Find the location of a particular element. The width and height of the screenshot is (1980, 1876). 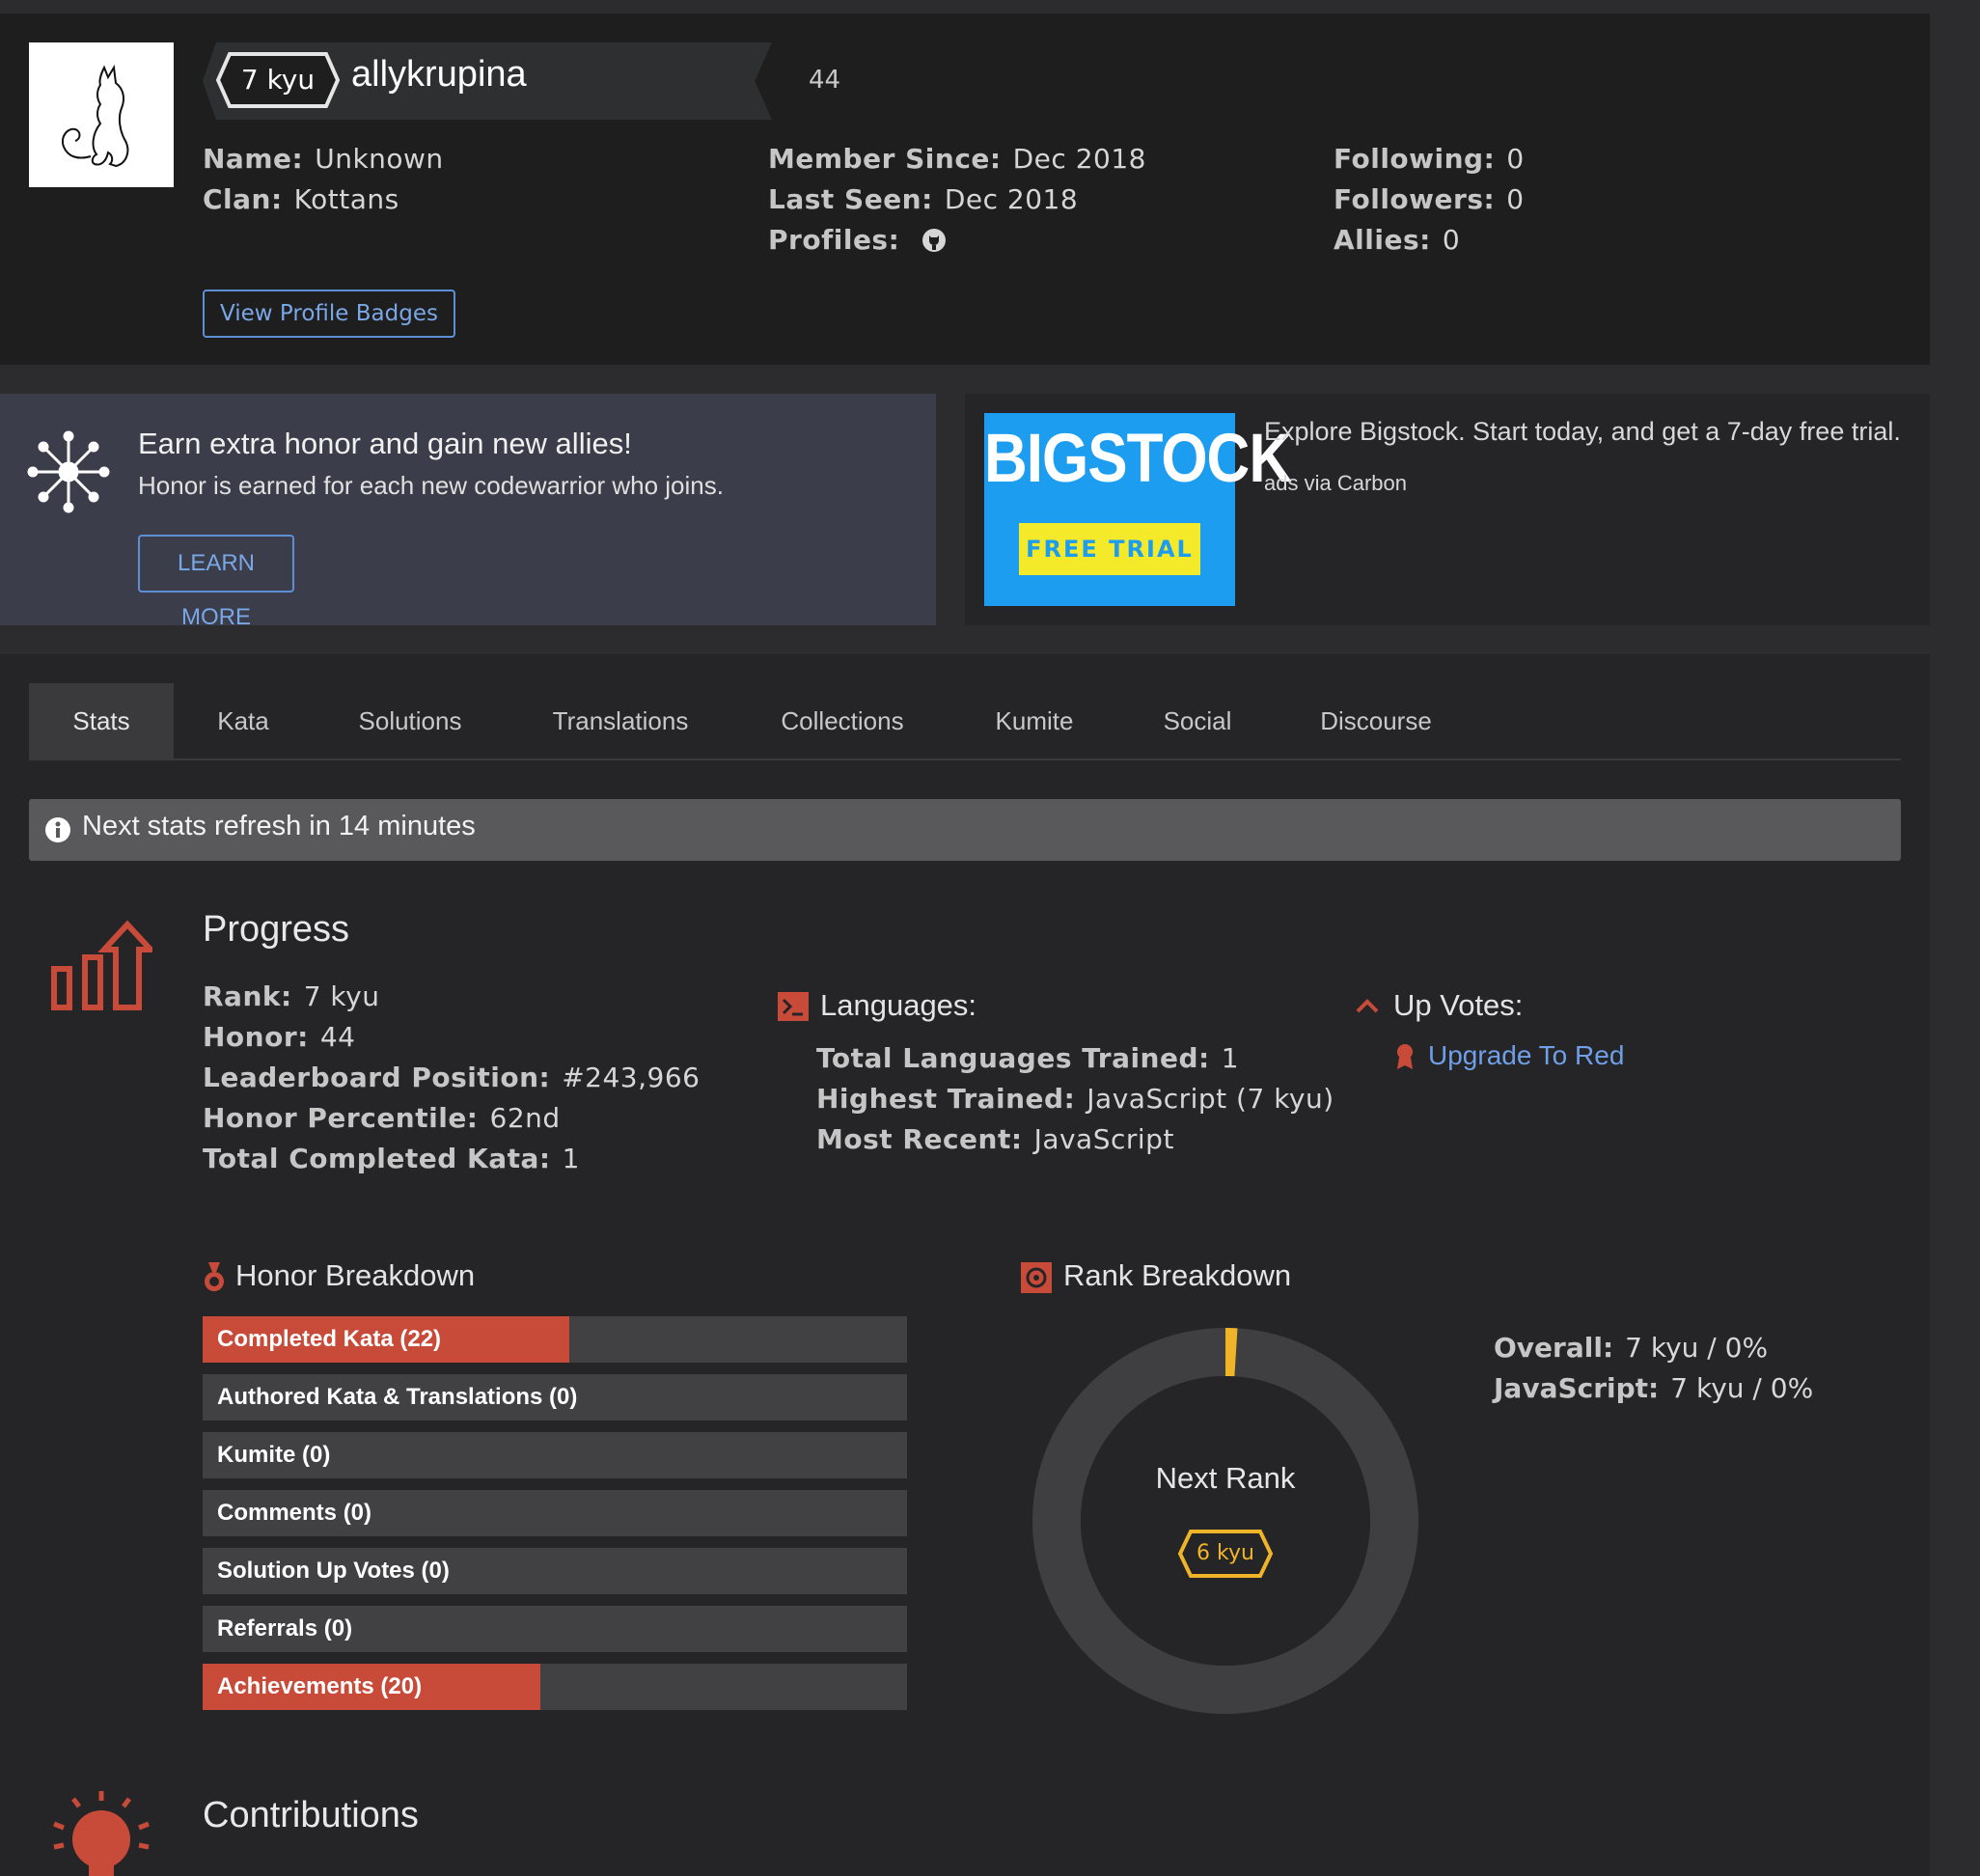

ad-logo: BIGSTOCK is located at coordinates (1138, 459).